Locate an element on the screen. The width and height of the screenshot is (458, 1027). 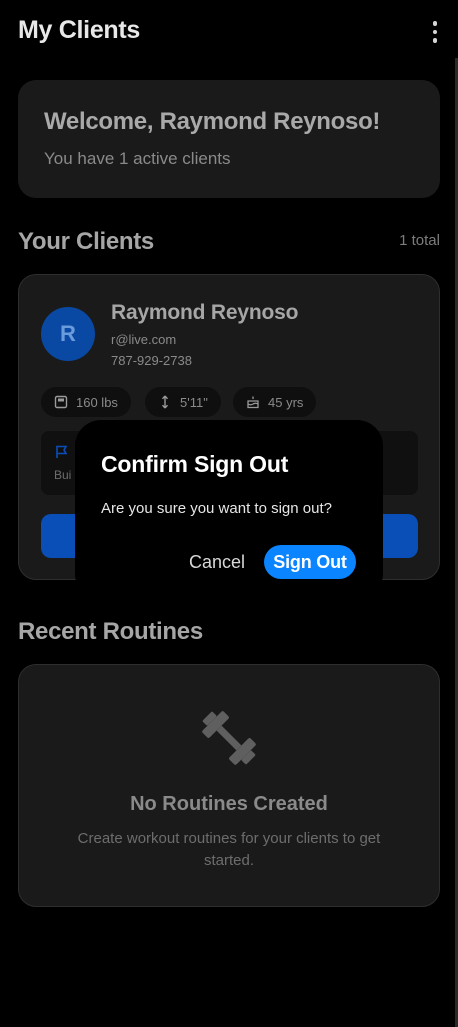
welcome-subtitle: You have 1 active clients is located at coordinates (137, 158).